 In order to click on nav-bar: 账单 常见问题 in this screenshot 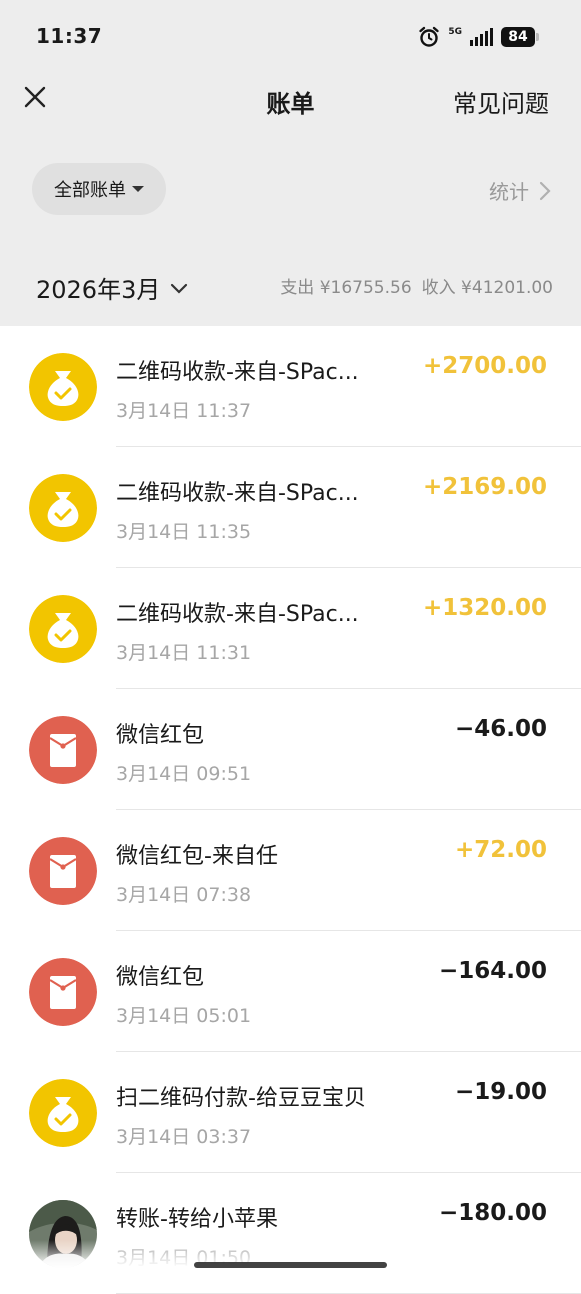, I will do `click(290, 102)`.